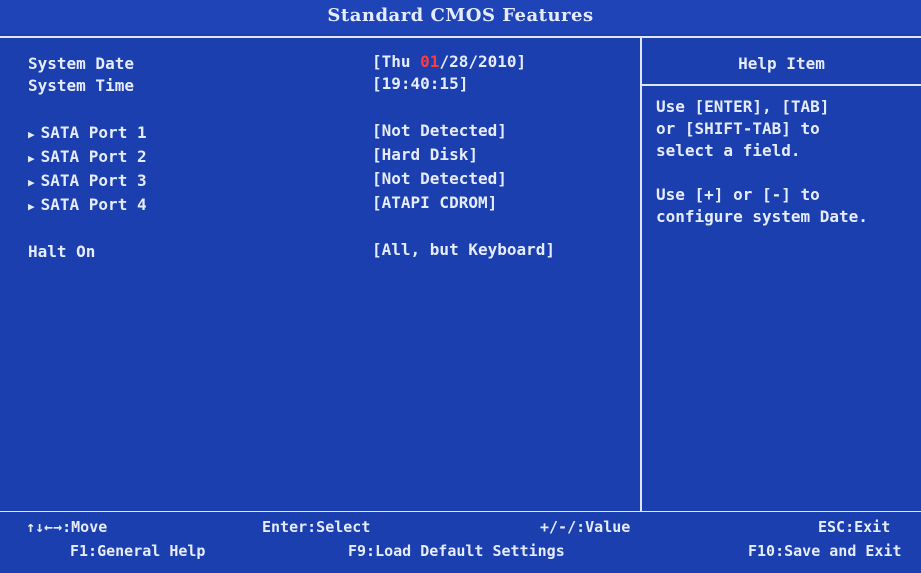  What do you see at coordinates (62, 251) in the screenshot?
I see `halt-on-label: Halt On` at bounding box center [62, 251].